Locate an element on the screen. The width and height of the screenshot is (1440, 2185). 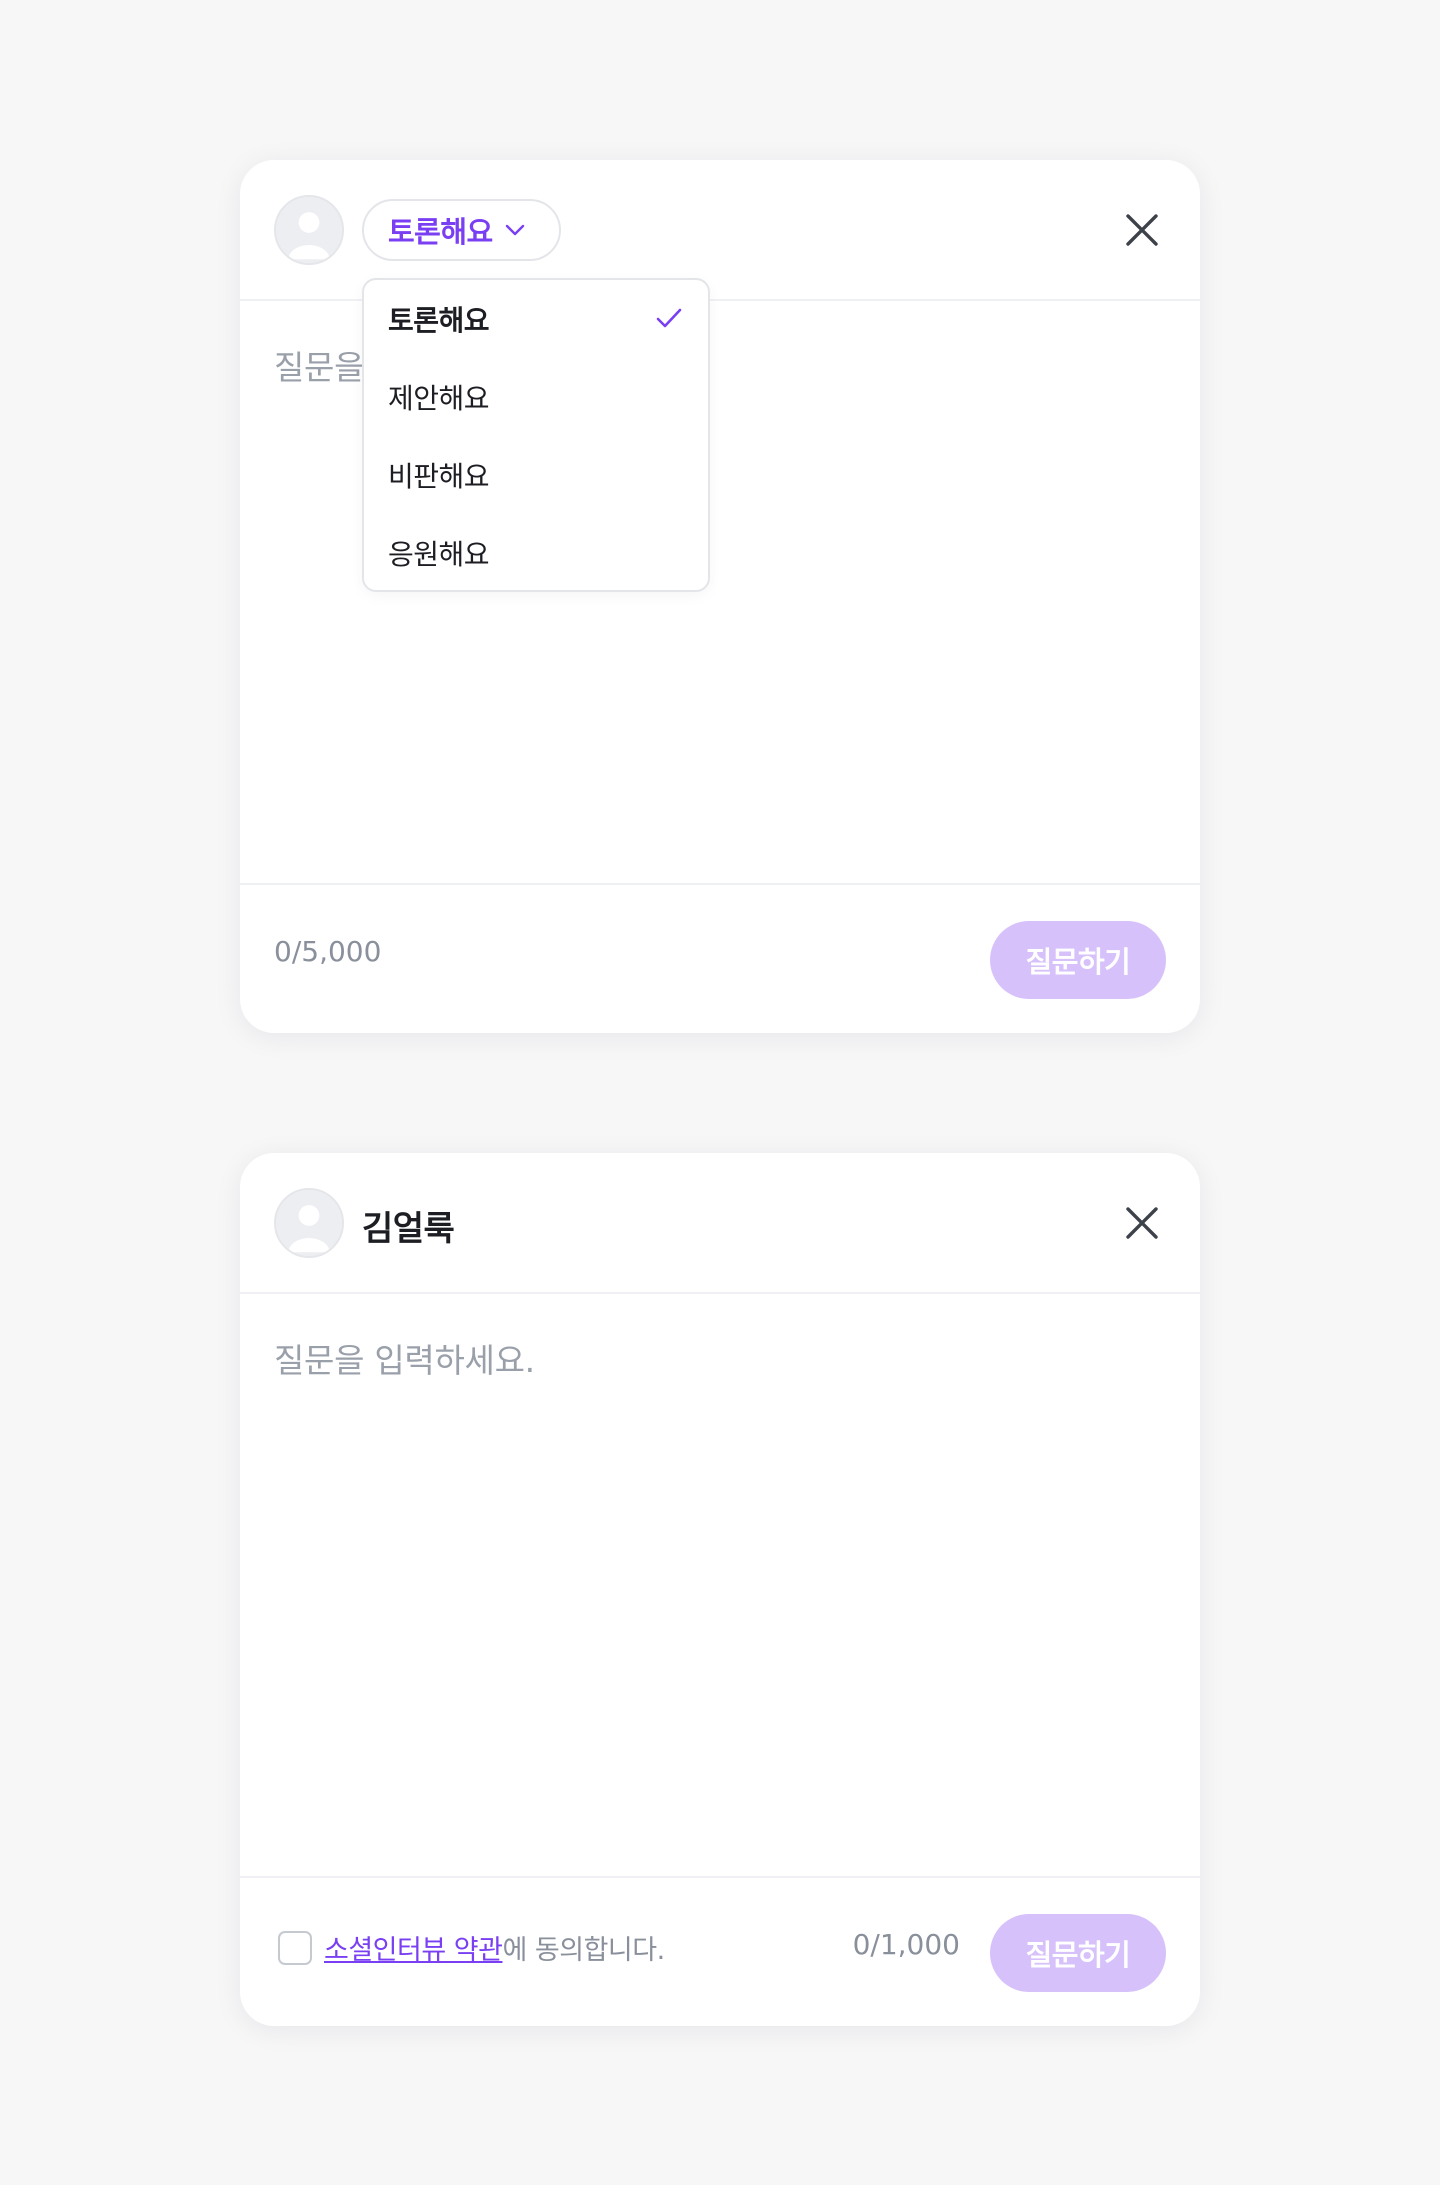
topic-option-label: 응원해요 is located at coordinates (439, 554).